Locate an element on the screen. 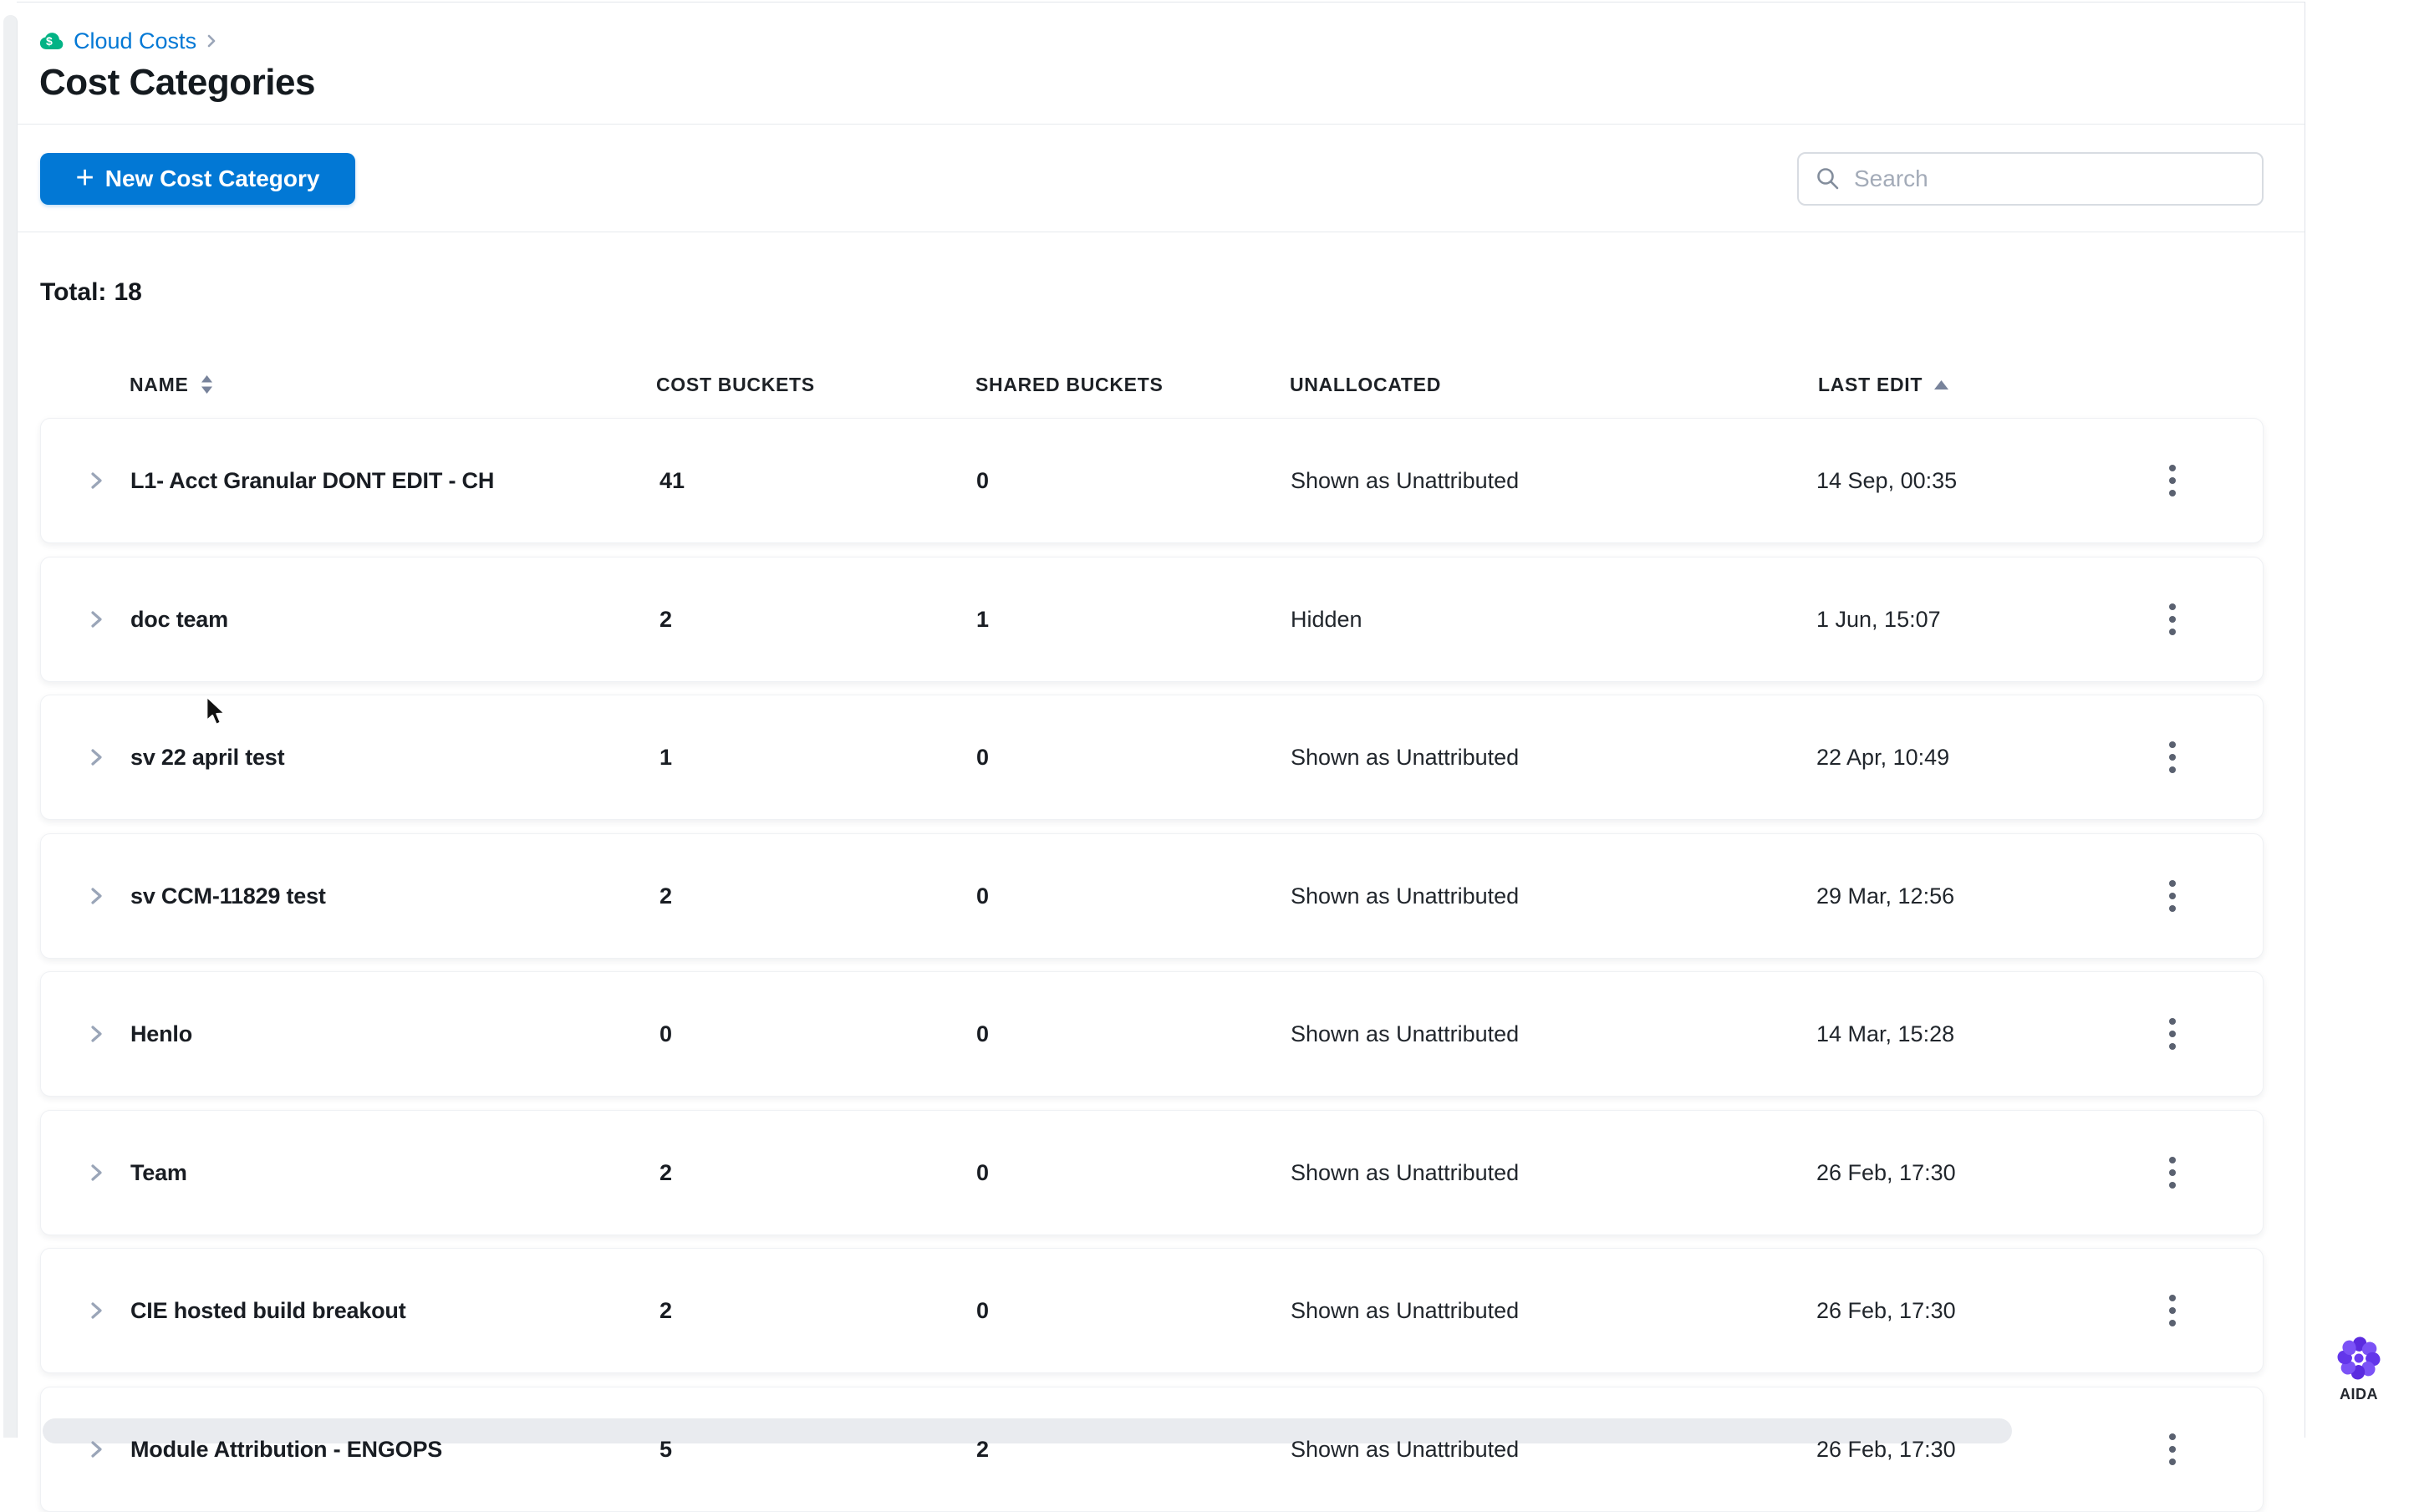 The image size is (2409, 1512). top-hairline is located at coordinates (1161, 2).